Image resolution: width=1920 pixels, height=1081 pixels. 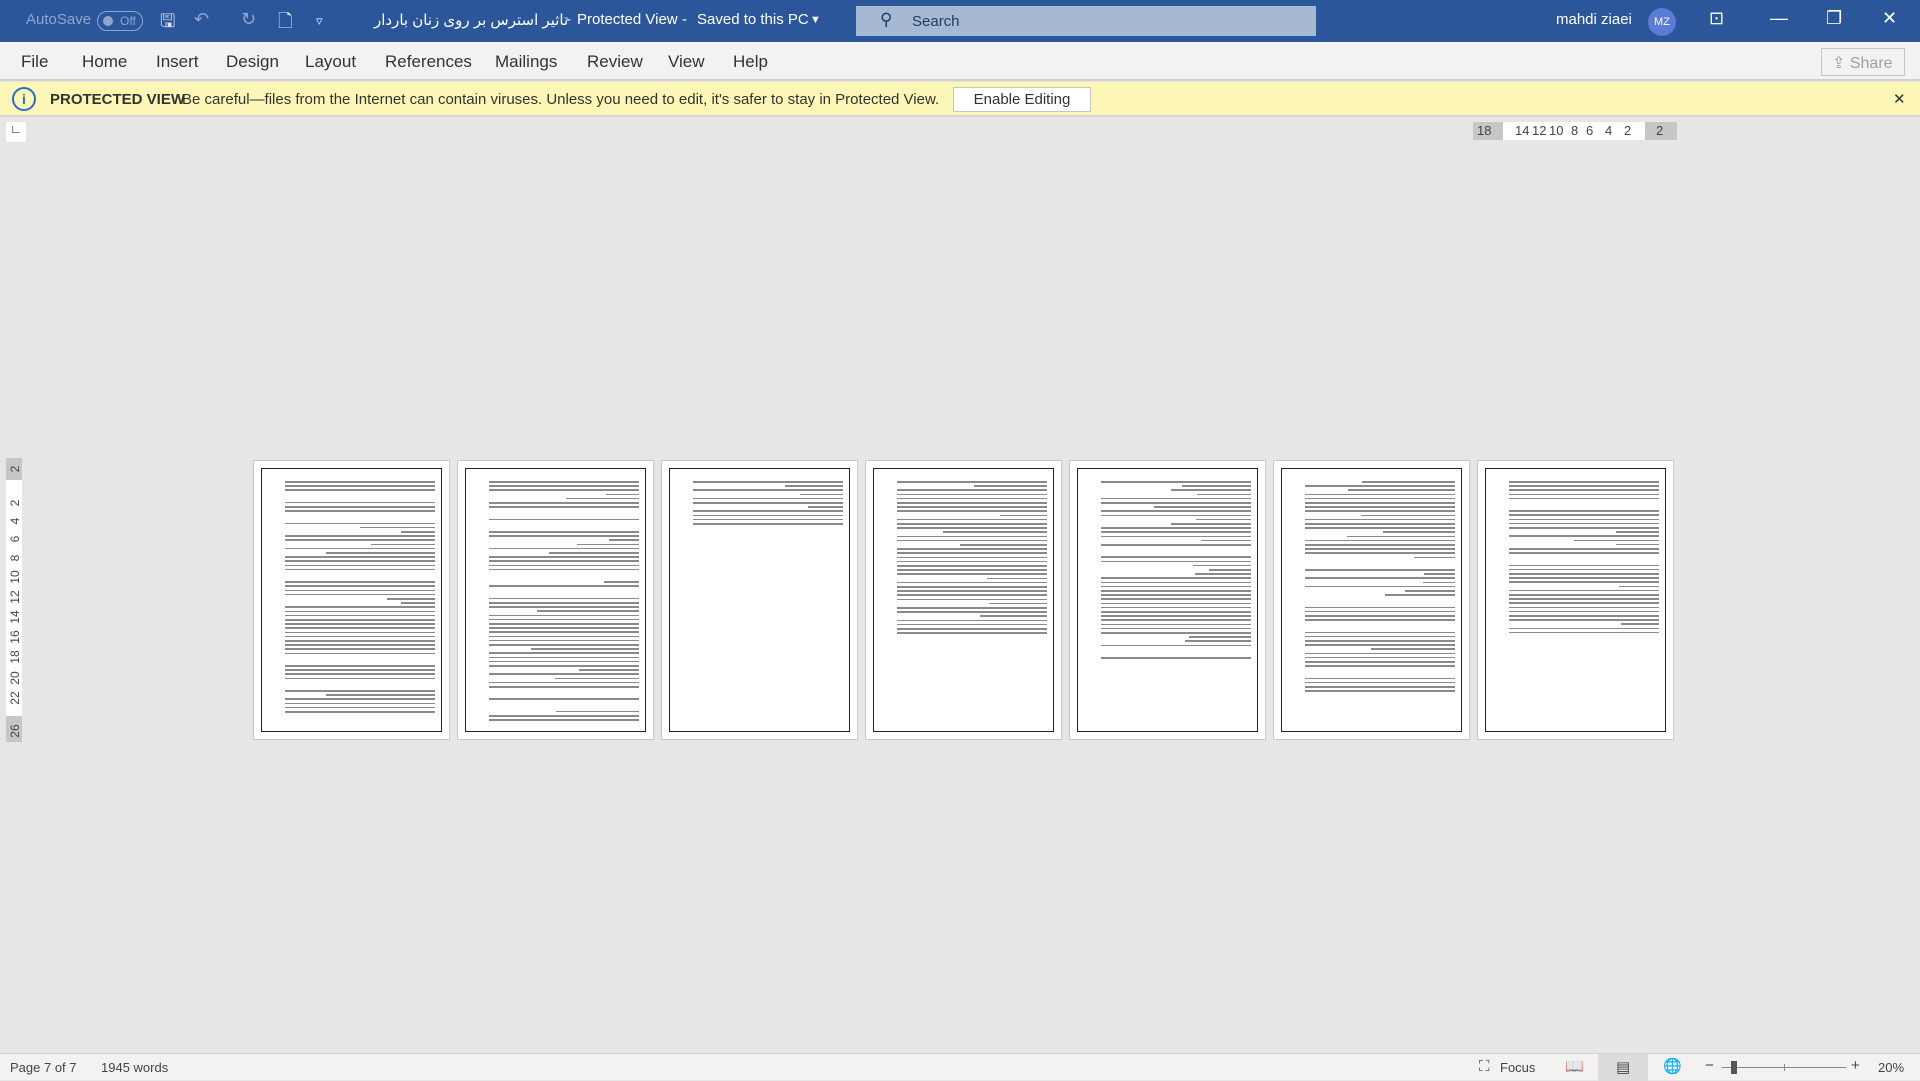 I want to click on tab-home: Home, so click(x=104, y=62).